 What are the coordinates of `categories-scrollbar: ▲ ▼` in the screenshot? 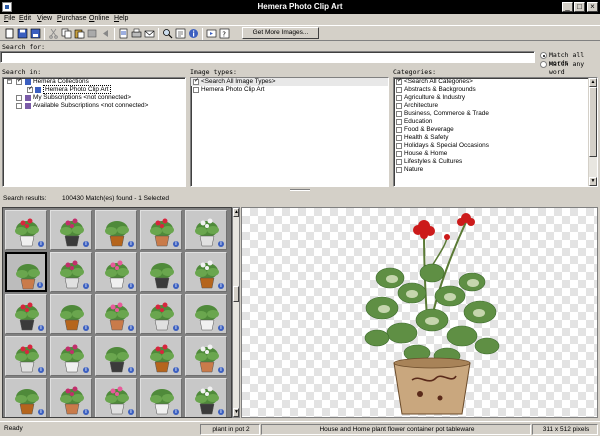 It's located at (592, 132).